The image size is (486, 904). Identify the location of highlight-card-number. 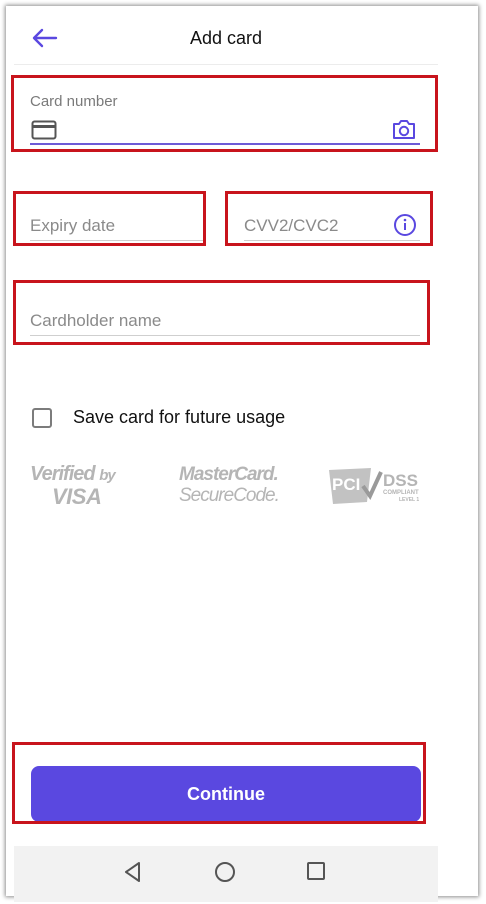
(224, 113).